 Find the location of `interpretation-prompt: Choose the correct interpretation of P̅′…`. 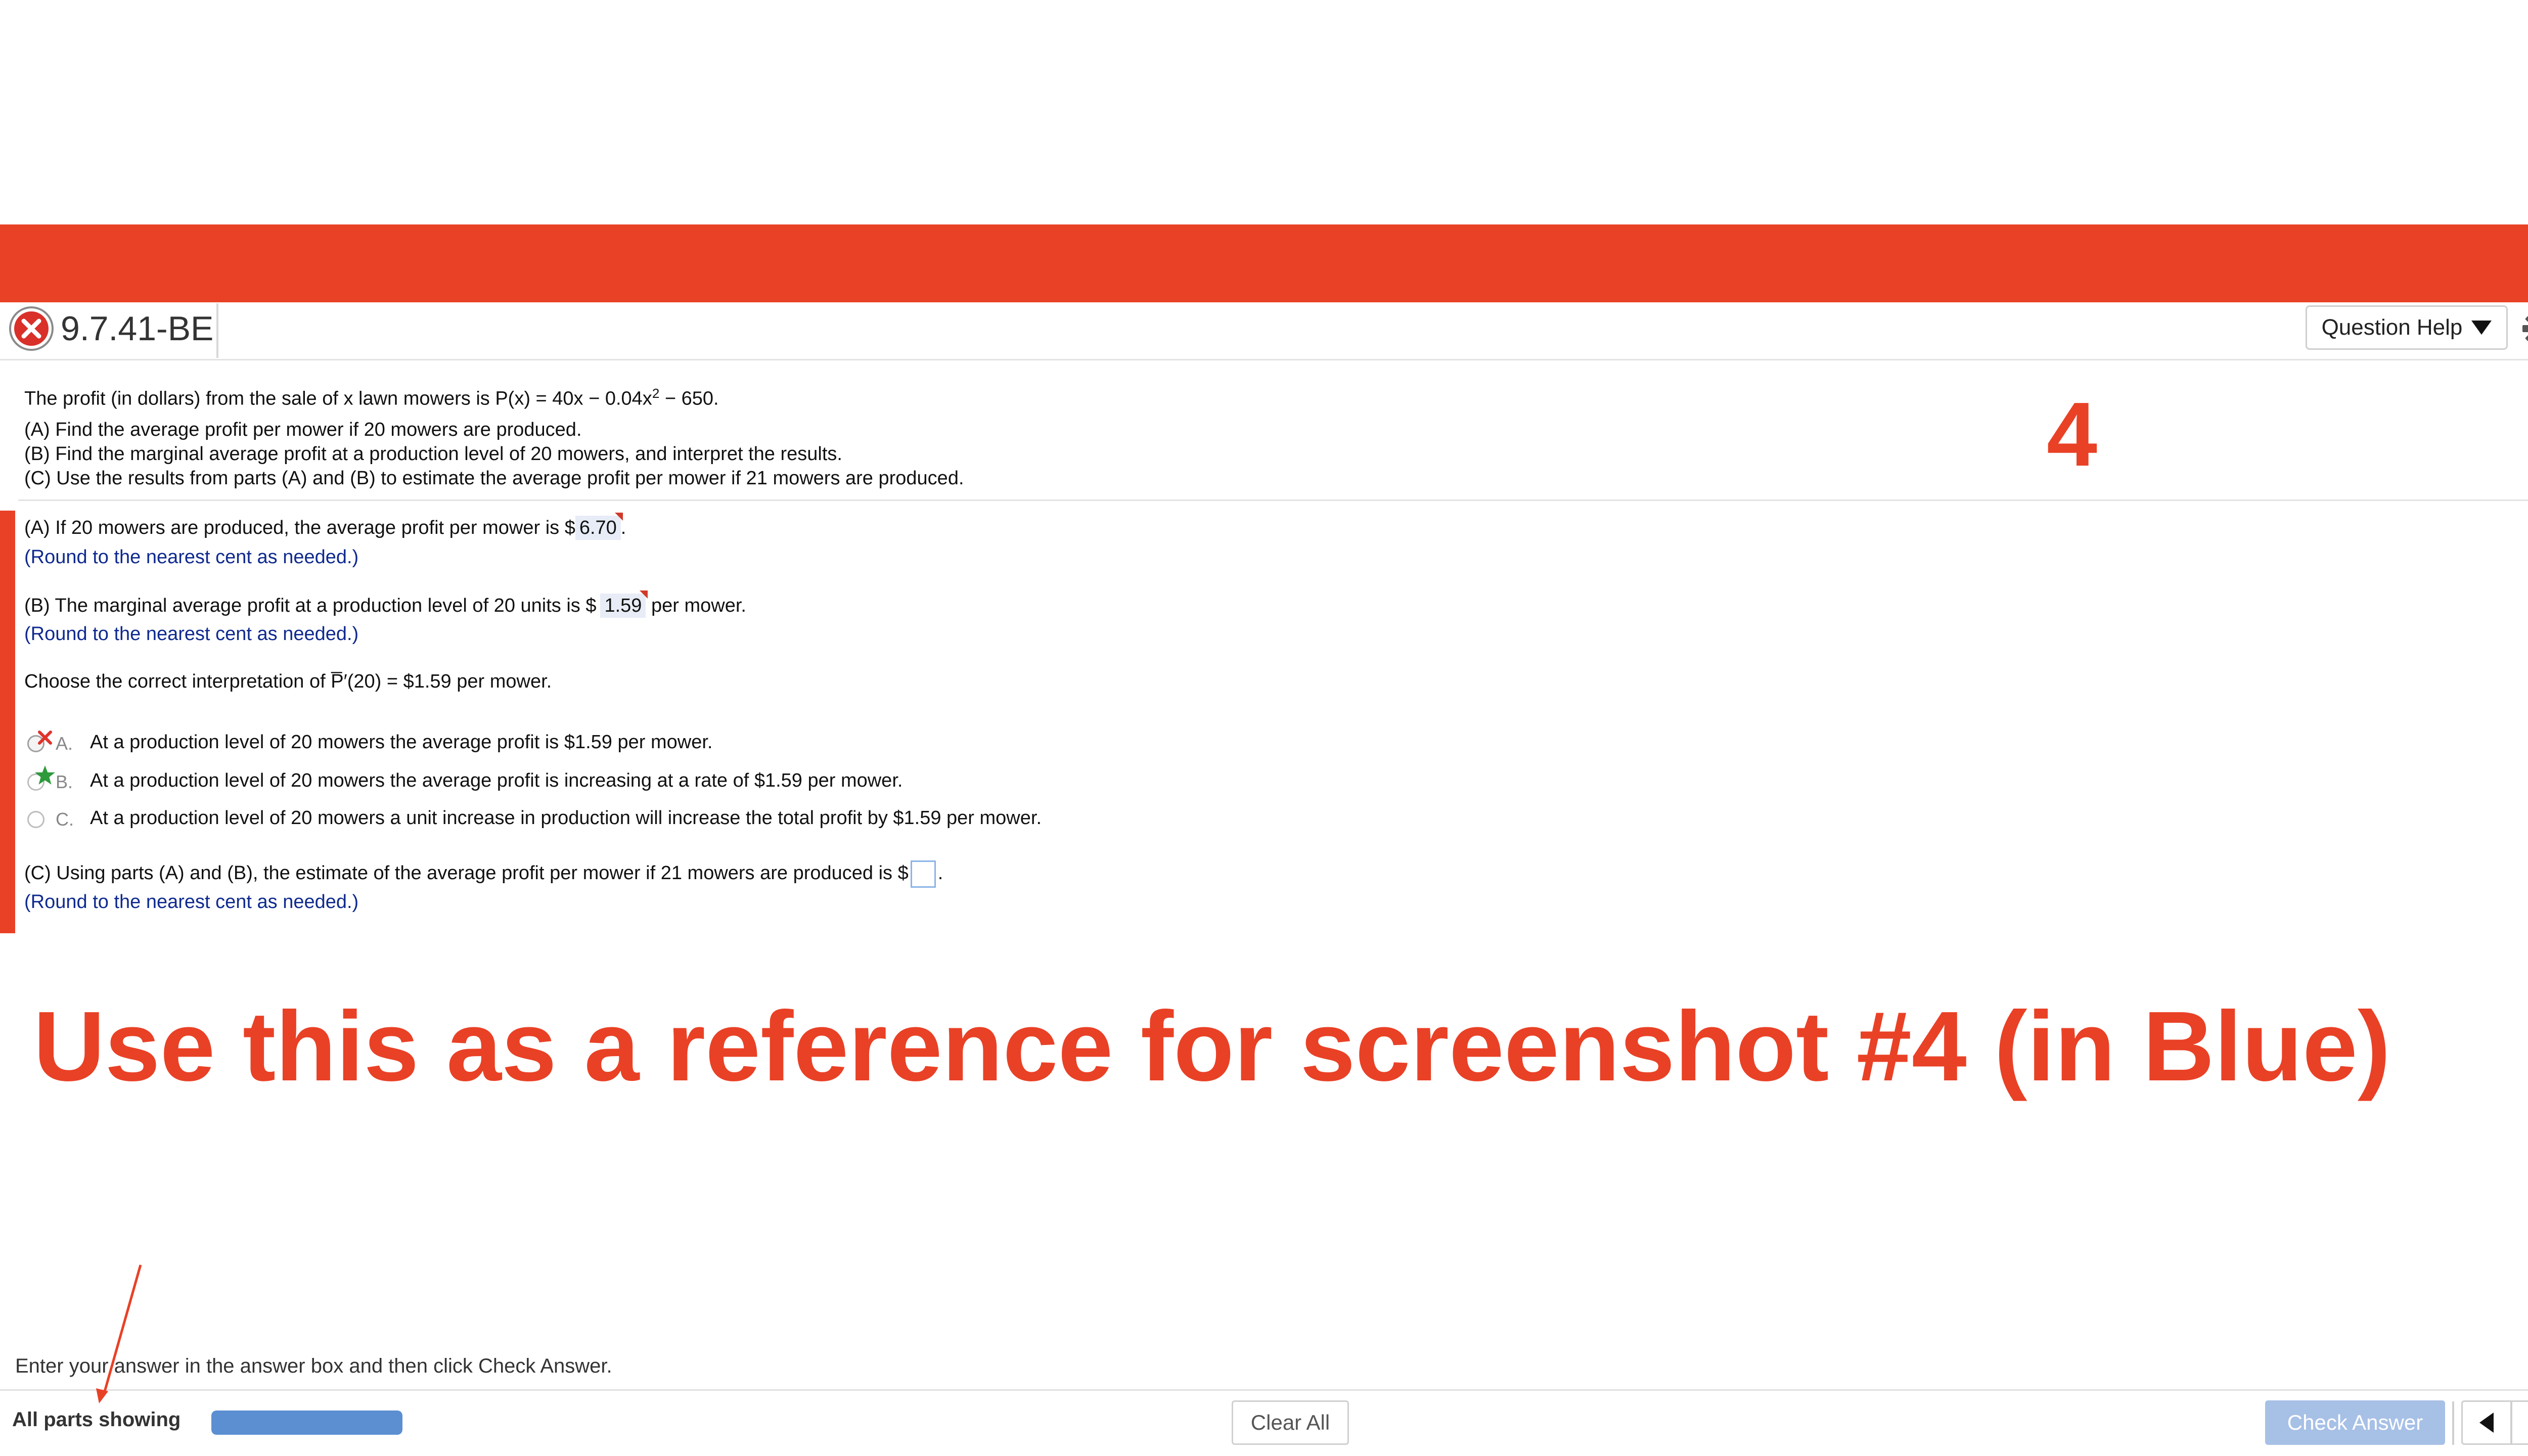

interpretation-prompt: Choose the correct interpretation of P̅′… is located at coordinates (288, 681).